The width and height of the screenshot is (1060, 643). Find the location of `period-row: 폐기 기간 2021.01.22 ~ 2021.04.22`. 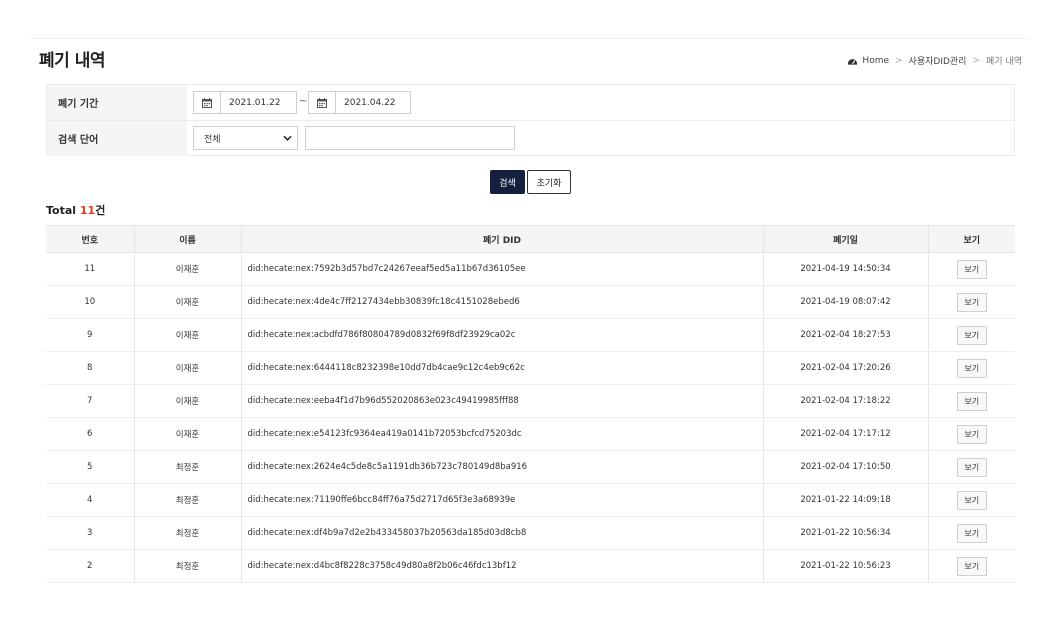

period-row: 폐기 기간 2021.01.22 ~ 2021.04.22 is located at coordinates (530, 103).